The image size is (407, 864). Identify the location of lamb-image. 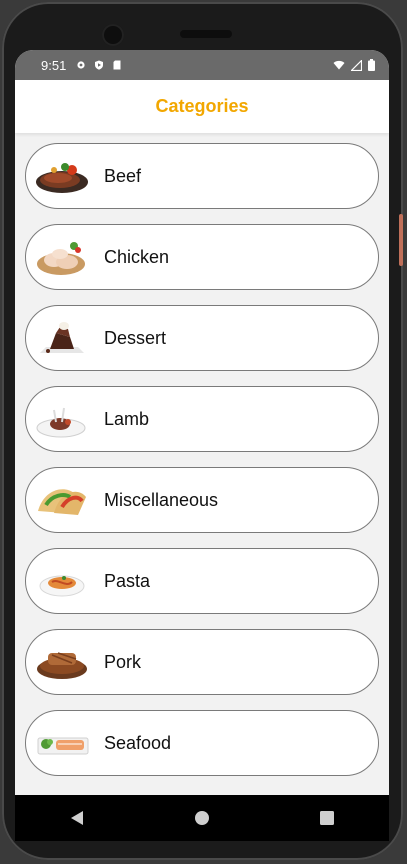
(62, 419).